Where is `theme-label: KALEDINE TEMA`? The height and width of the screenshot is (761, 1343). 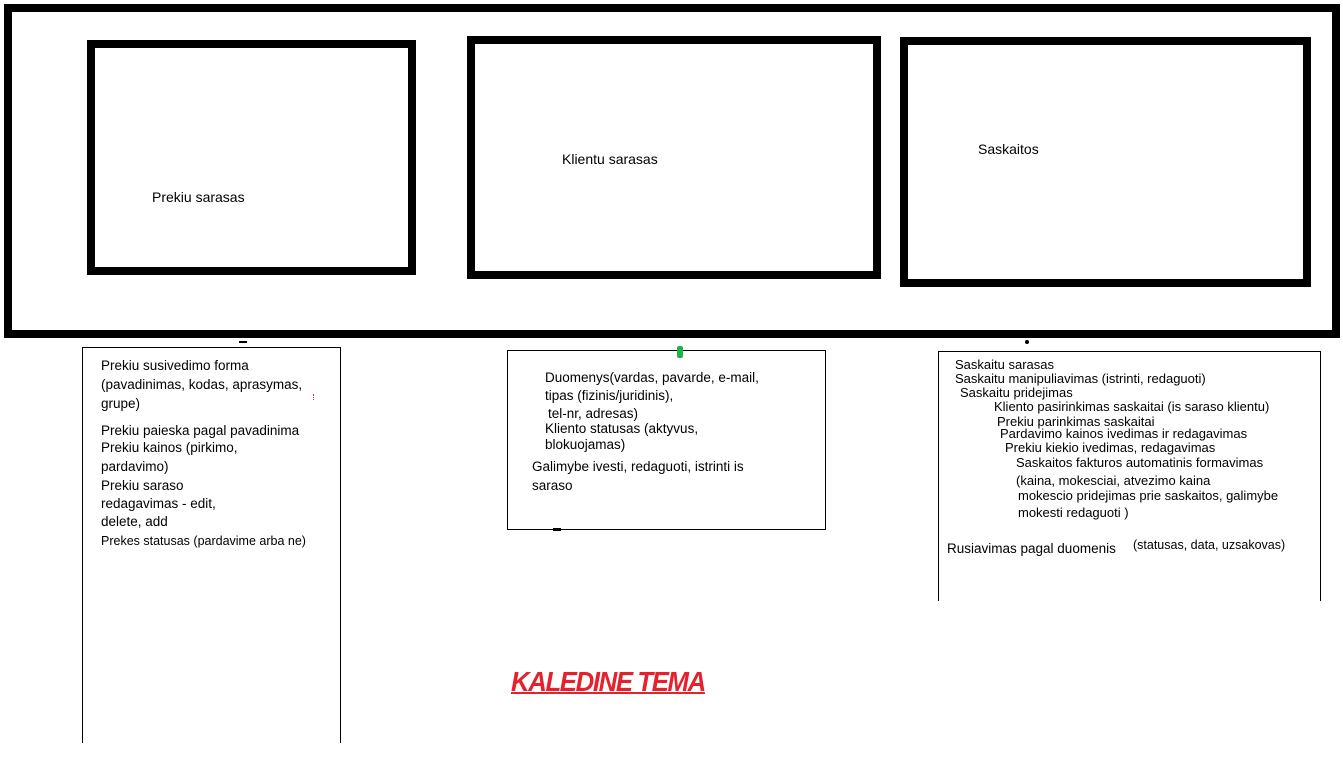 theme-label: KALEDINE TEMA is located at coordinates (608, 681).